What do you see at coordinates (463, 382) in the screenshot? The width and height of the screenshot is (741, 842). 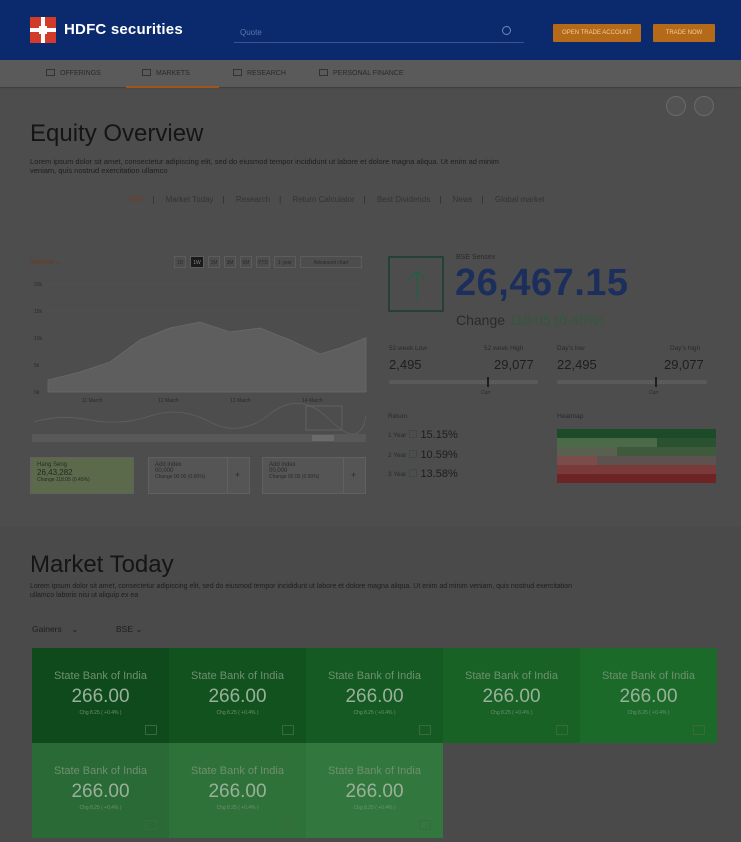 I see `52w-range-bar` at bounding box center [463, 382].